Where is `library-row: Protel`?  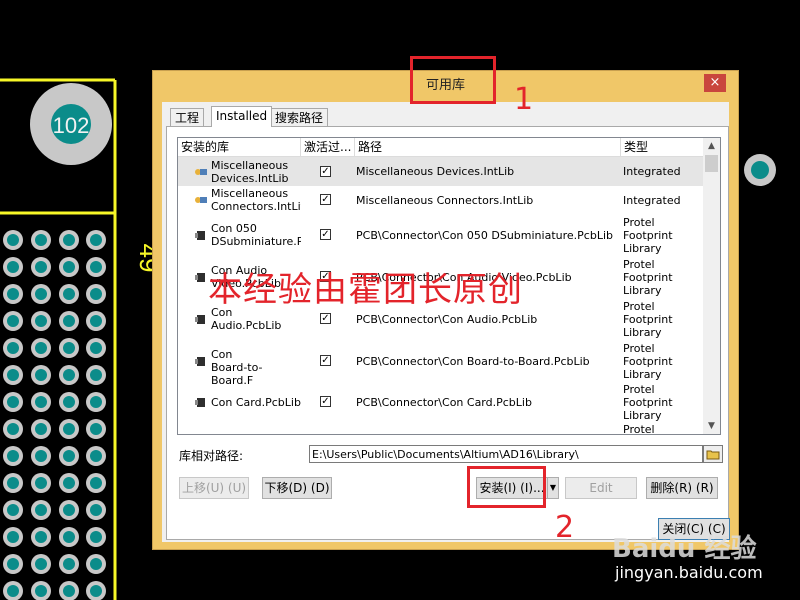
library-row: Protel is located at coordinates (440, 428).